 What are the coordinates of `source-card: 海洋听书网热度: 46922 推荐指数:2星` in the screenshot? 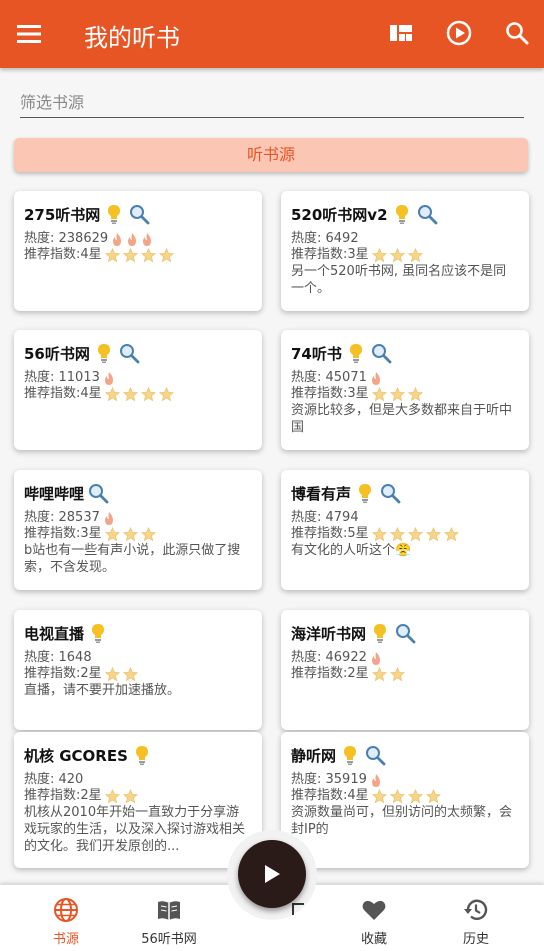 It's located at (405, 670).